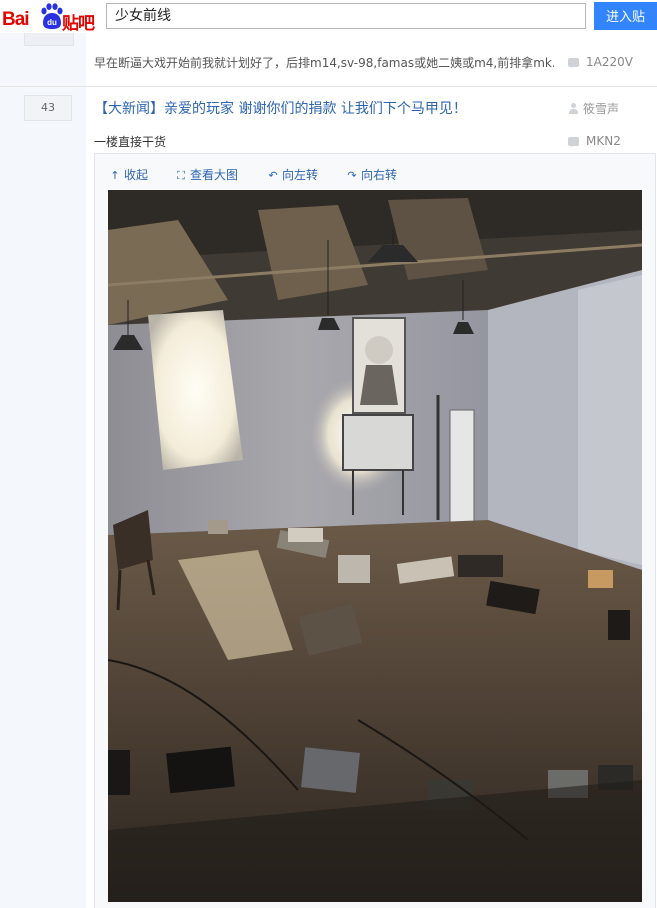  What do you see at coordinates (115, 175) in the screenshot?
I see `collapse-arrow-icon: ↑` at bounding box center [115, 175].